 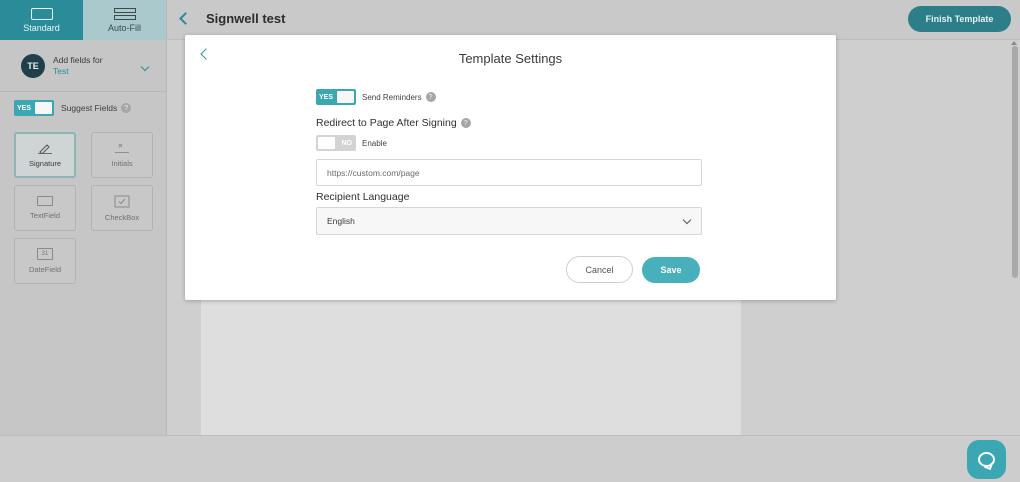 I want to click on redirect-toggle-label: NO, so click(x=347, y=143).